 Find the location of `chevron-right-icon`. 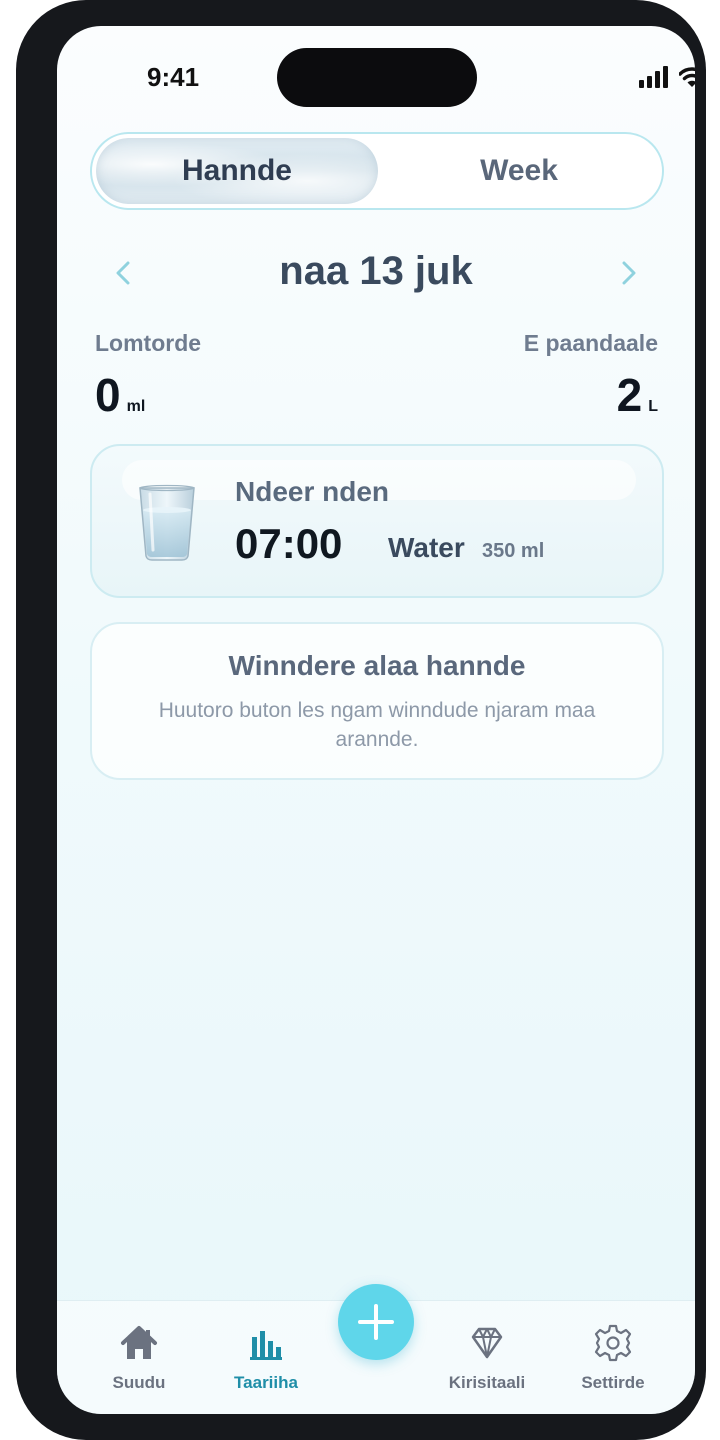

chevron-right-icon is located at coordinates (629, 273).